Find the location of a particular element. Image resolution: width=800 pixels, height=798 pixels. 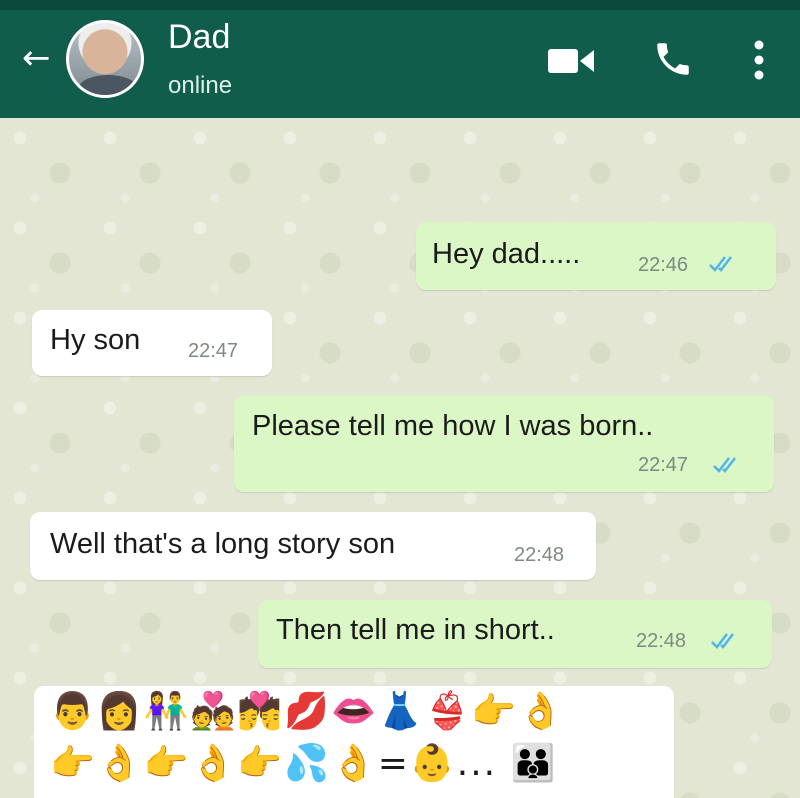

phone-icon is located at coordinates (673, 59).